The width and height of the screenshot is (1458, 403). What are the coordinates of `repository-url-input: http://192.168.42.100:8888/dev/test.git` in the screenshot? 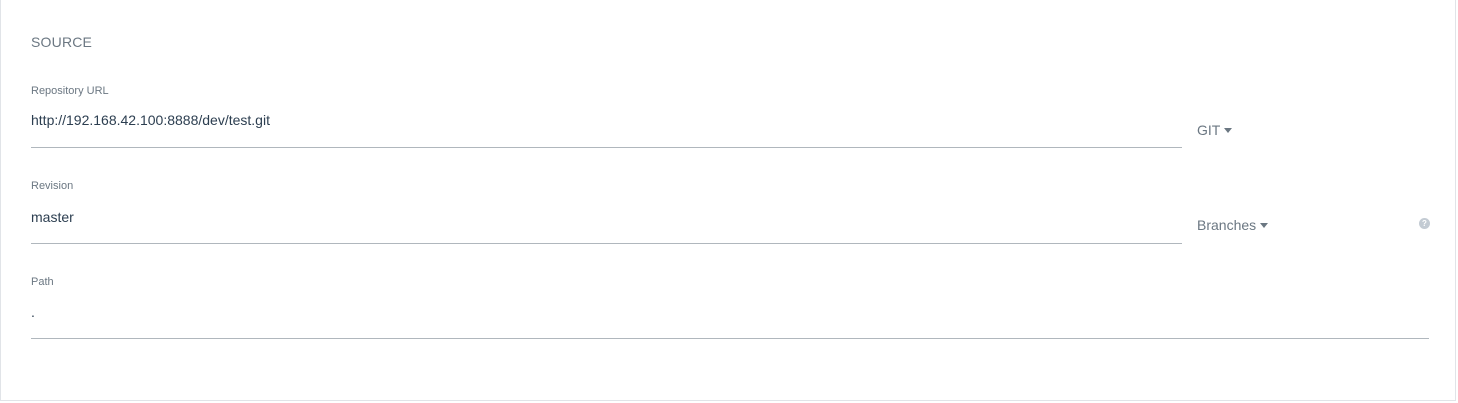 It's located at (150, 120).